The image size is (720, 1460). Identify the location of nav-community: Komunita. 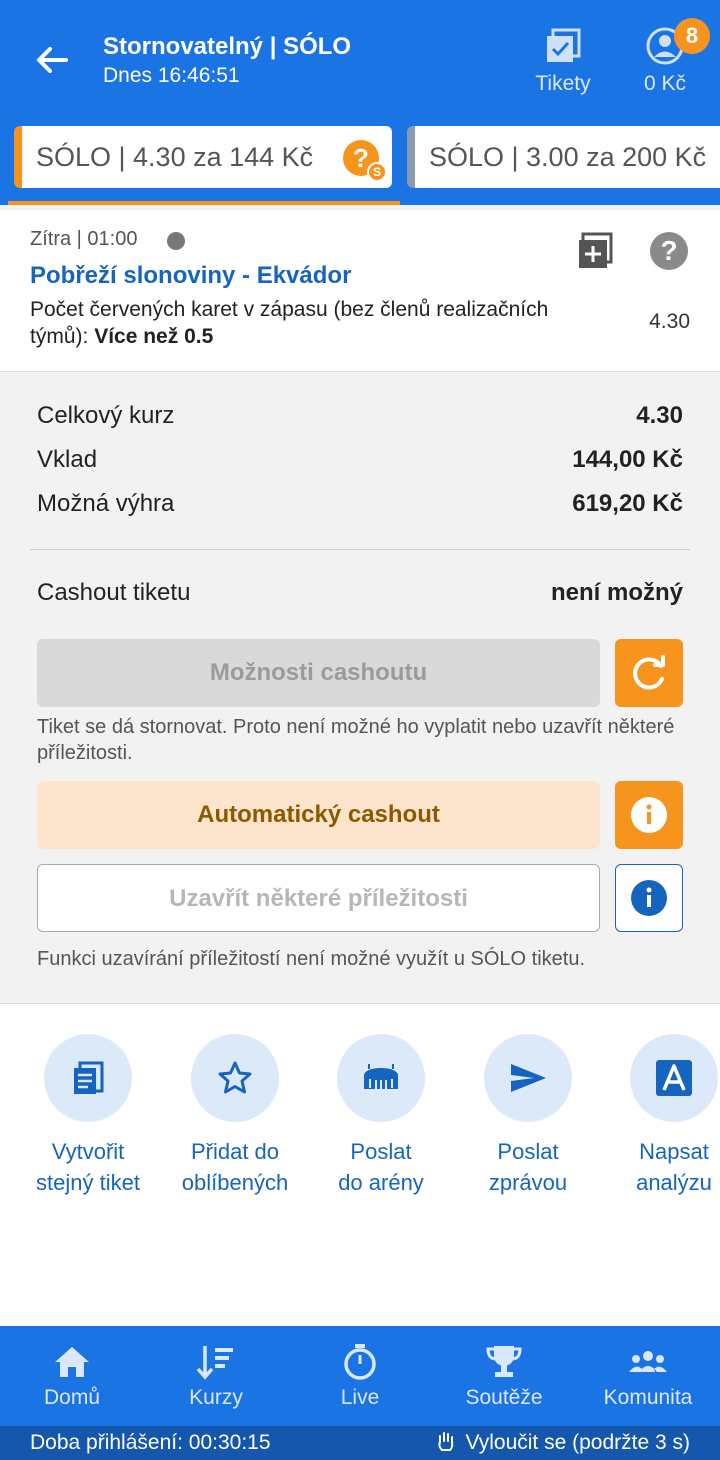
(648, 1377).